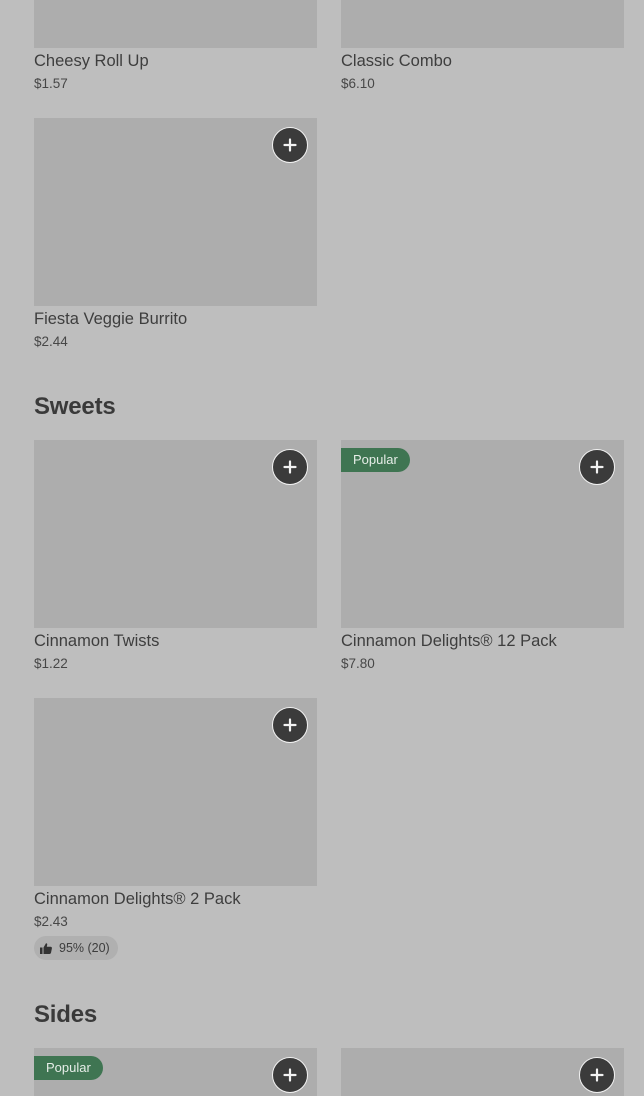 The image size is (644, 1096). I want to click on item-name: Classic Combo, so click(396, 61).